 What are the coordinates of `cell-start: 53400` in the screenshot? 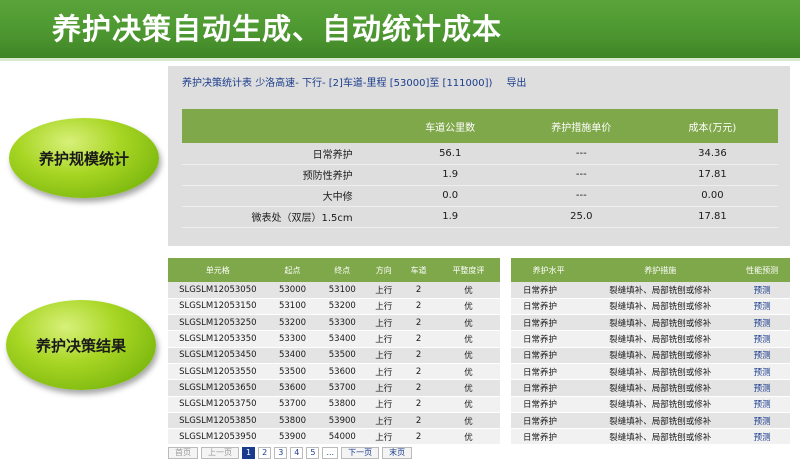 It's located at (292, 355).